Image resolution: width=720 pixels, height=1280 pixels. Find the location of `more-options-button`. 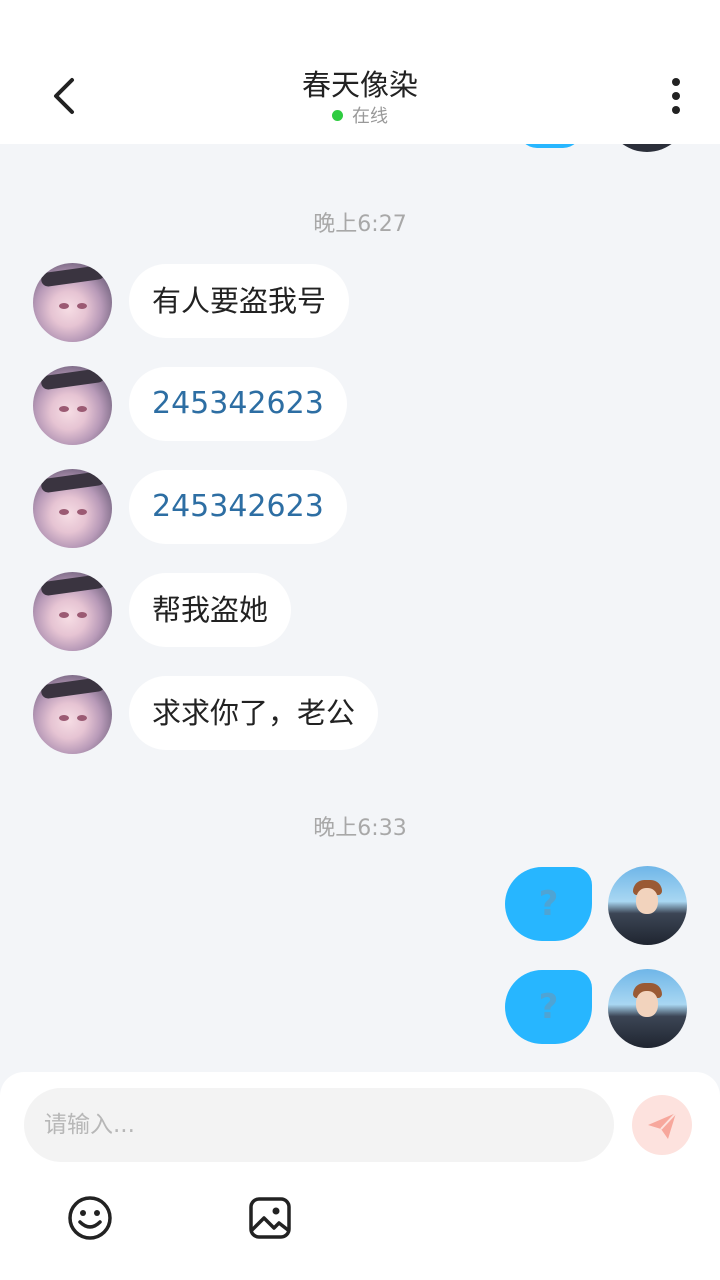

more-options-button is located at coordinates (676, 97).